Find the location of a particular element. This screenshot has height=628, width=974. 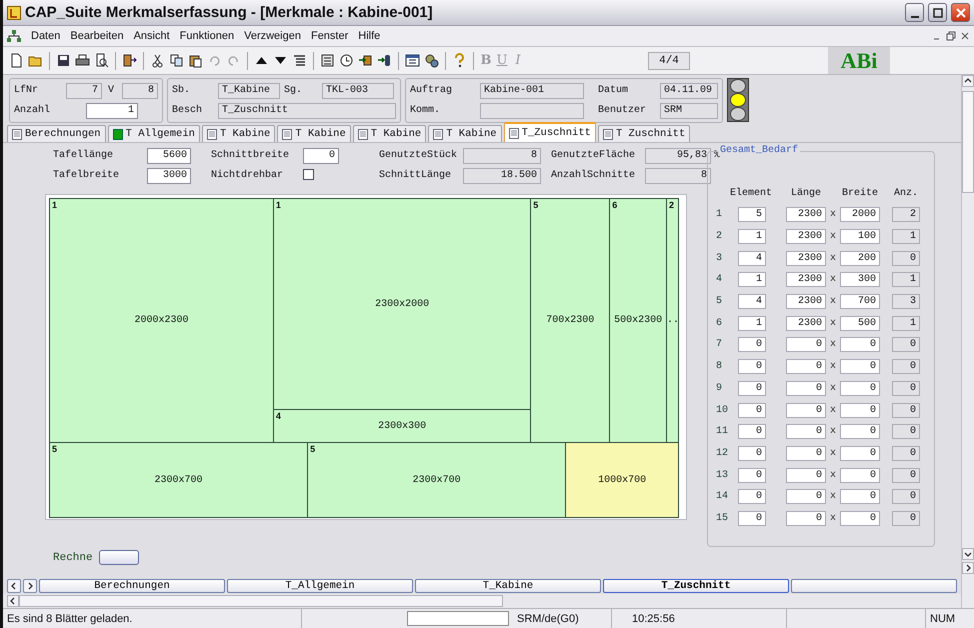

input-field: 04.11.09 is located at coordinates (689, 90).